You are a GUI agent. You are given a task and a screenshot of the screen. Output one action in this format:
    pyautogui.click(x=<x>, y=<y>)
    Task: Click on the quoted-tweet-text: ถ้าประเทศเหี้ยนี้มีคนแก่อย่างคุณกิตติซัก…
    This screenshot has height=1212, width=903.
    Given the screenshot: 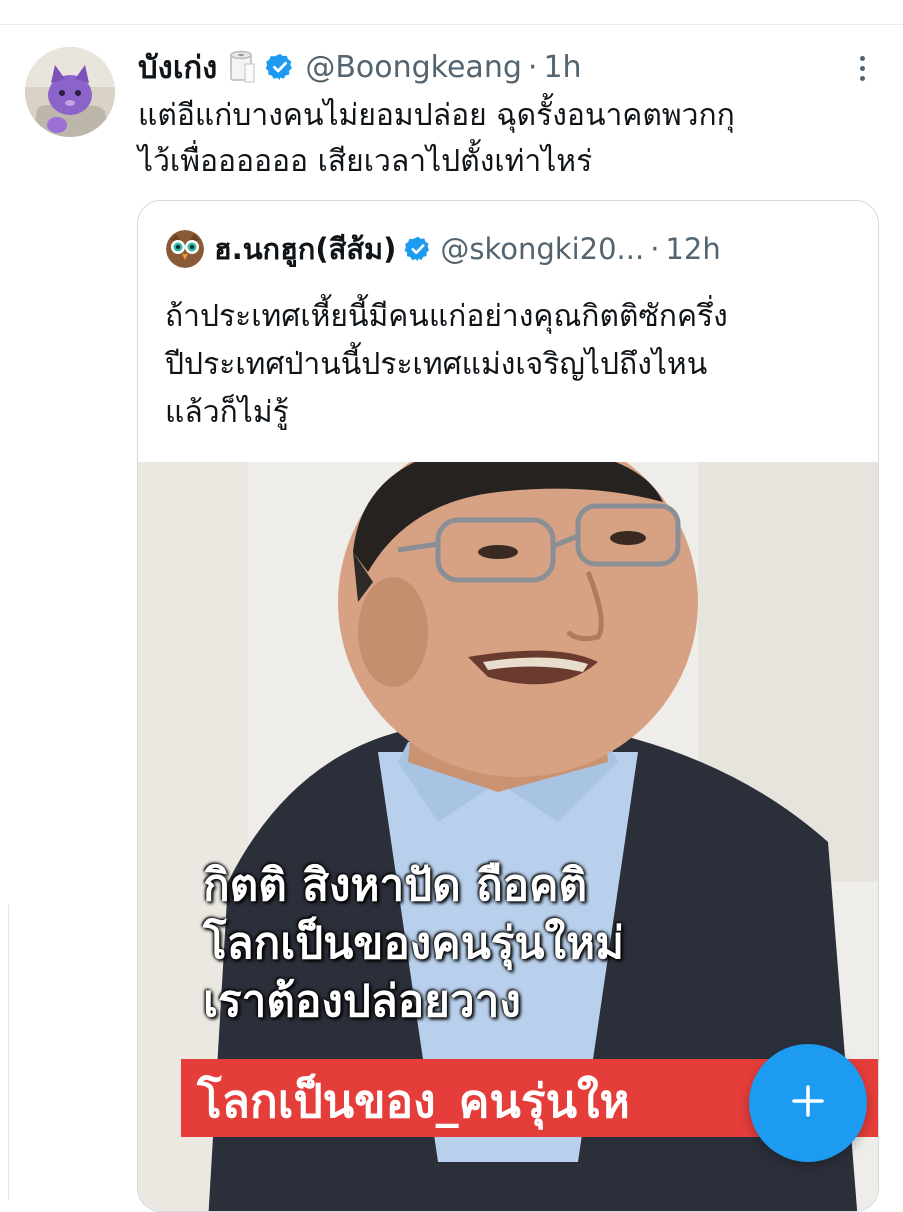 What is the action you would take?
    pyautogui.click(x=515, y=365)
    